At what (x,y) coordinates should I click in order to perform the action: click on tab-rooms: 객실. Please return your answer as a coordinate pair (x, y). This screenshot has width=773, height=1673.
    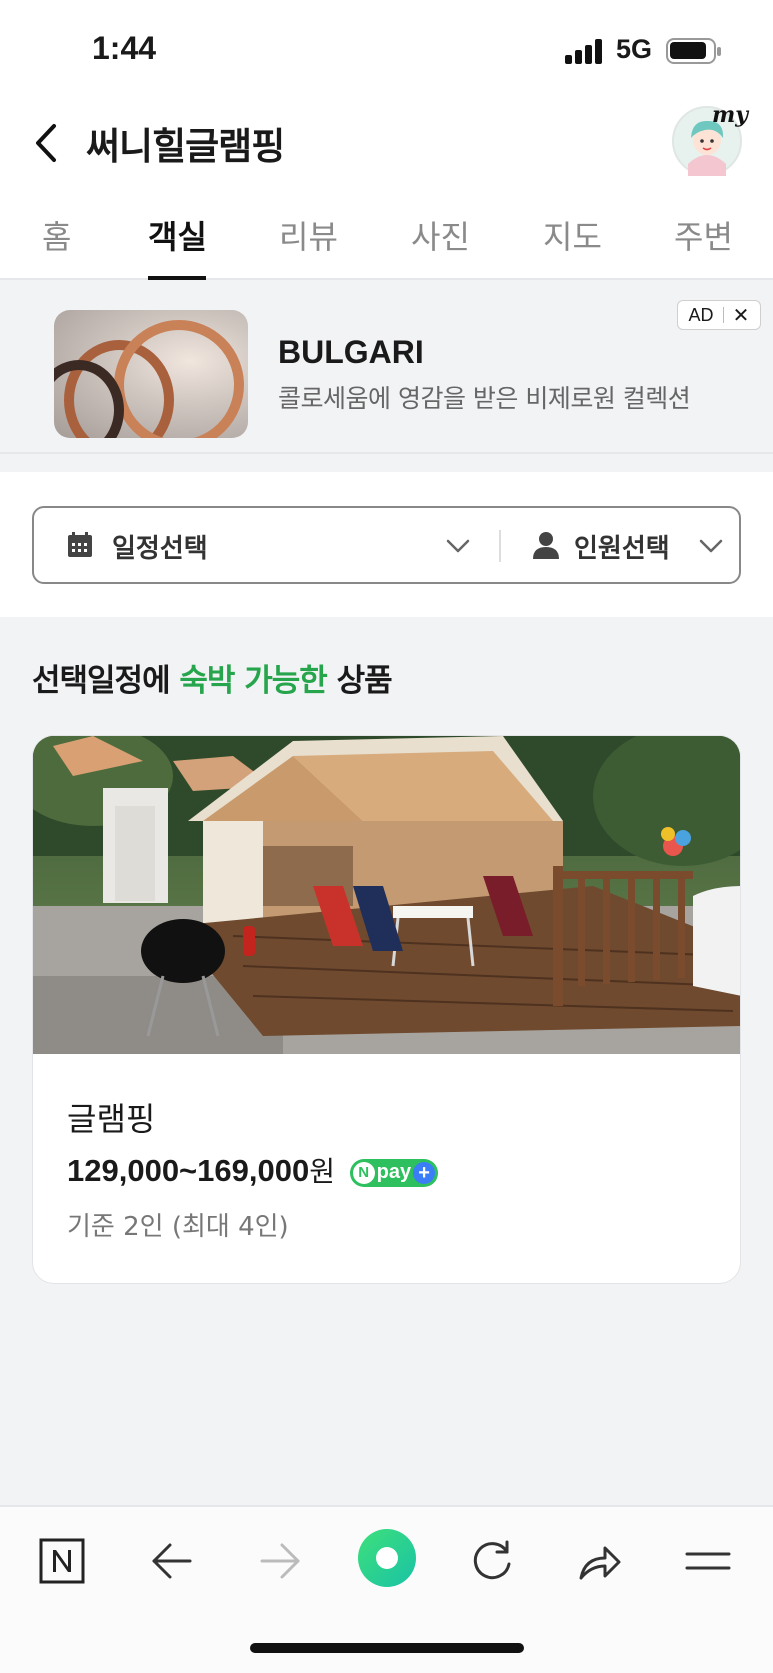
    Looking at the image, I should click on (177, 235).